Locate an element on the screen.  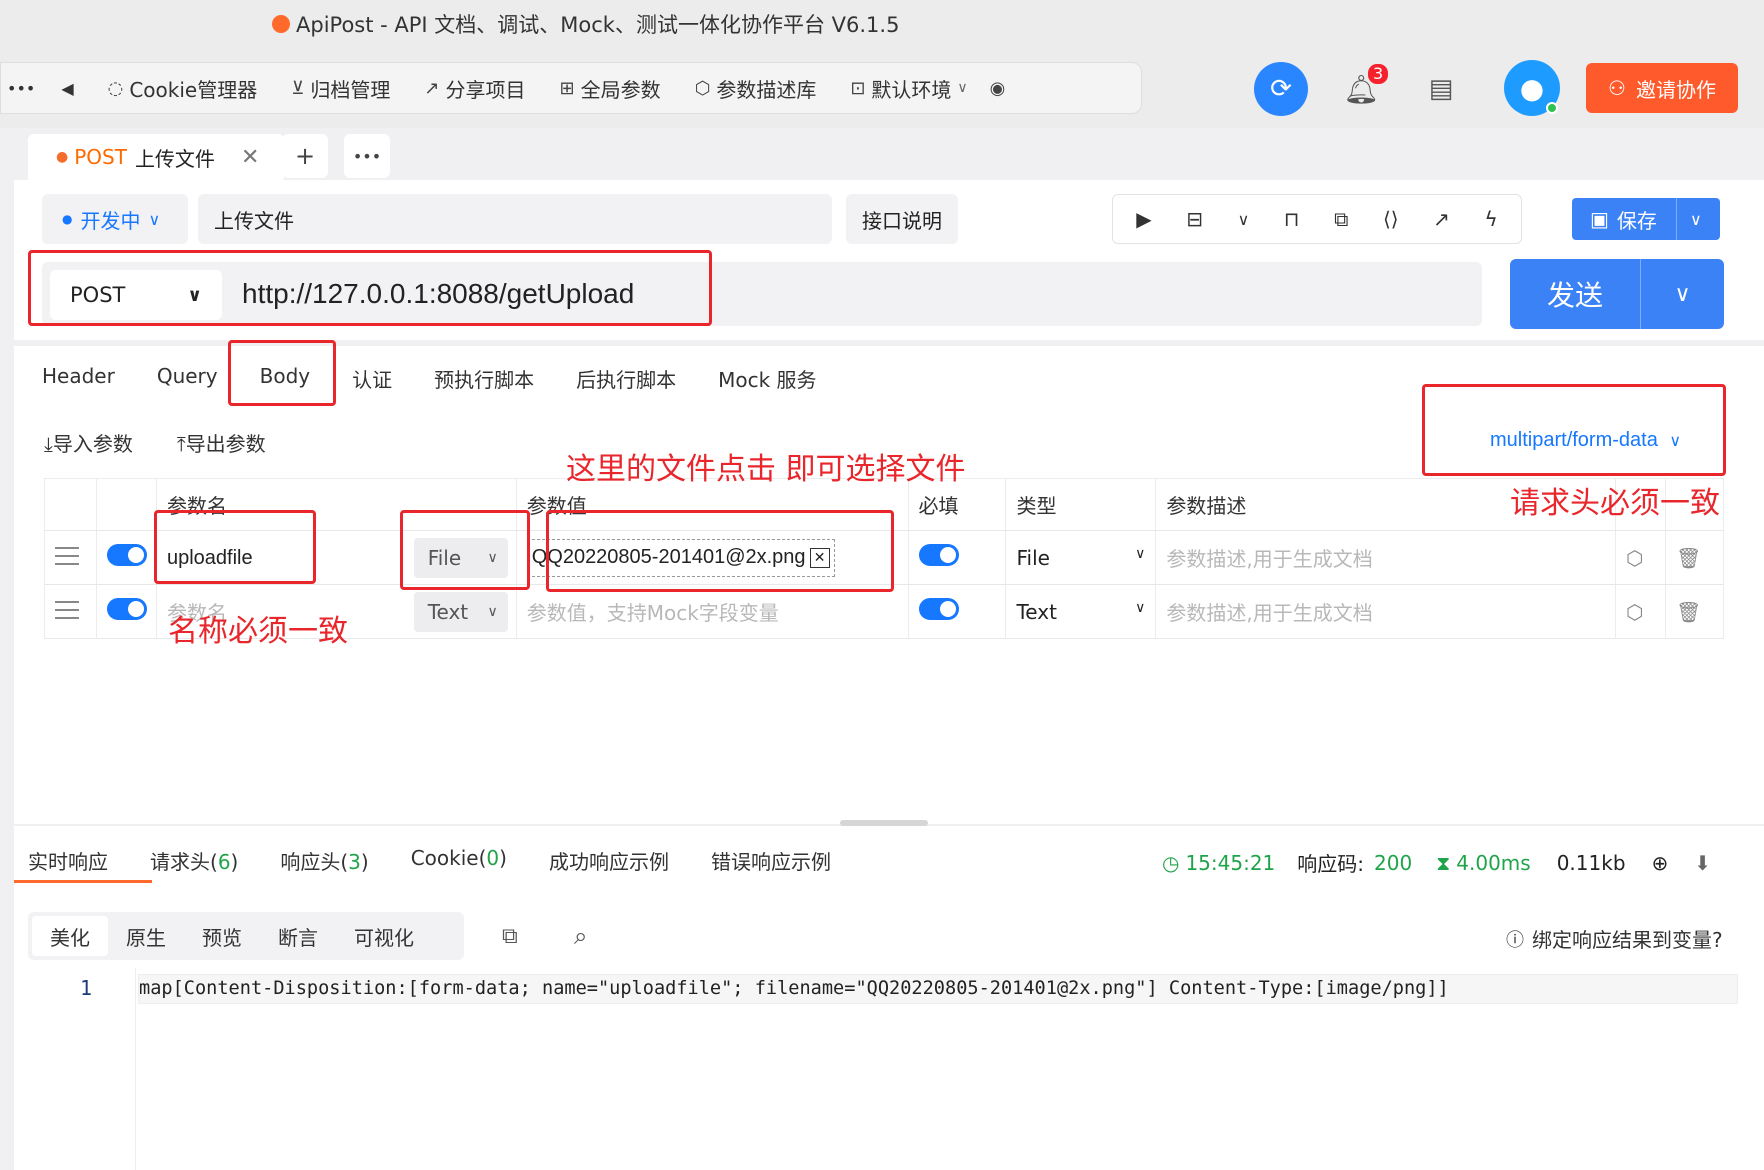
avatar: ● is located at coordinates (1532, 88).